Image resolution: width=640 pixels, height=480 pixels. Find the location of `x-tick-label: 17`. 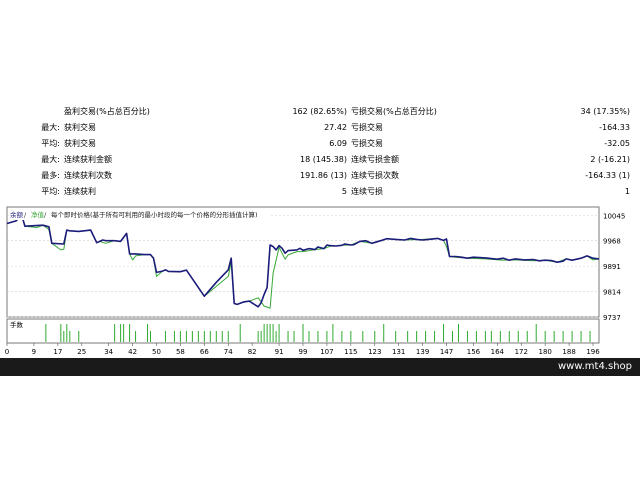

x-tick-label: 17 is located at coordinates (57, 352).